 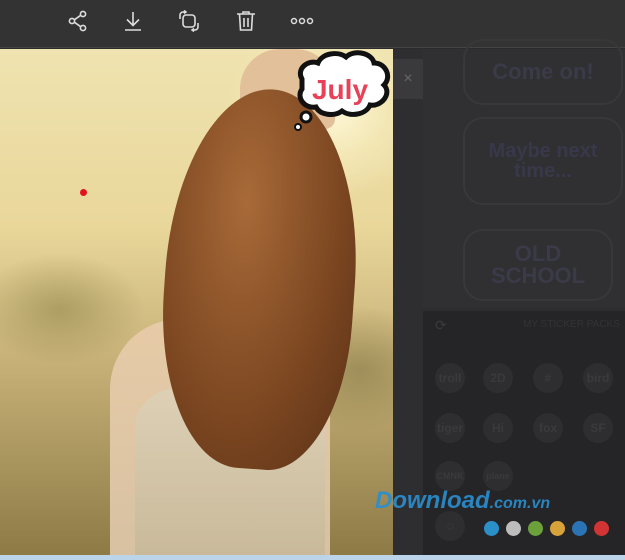 What do you see at coordinates (450, 378) in the screenshot?
I see `pack-icon: troll` at bounding box center [450, 378].